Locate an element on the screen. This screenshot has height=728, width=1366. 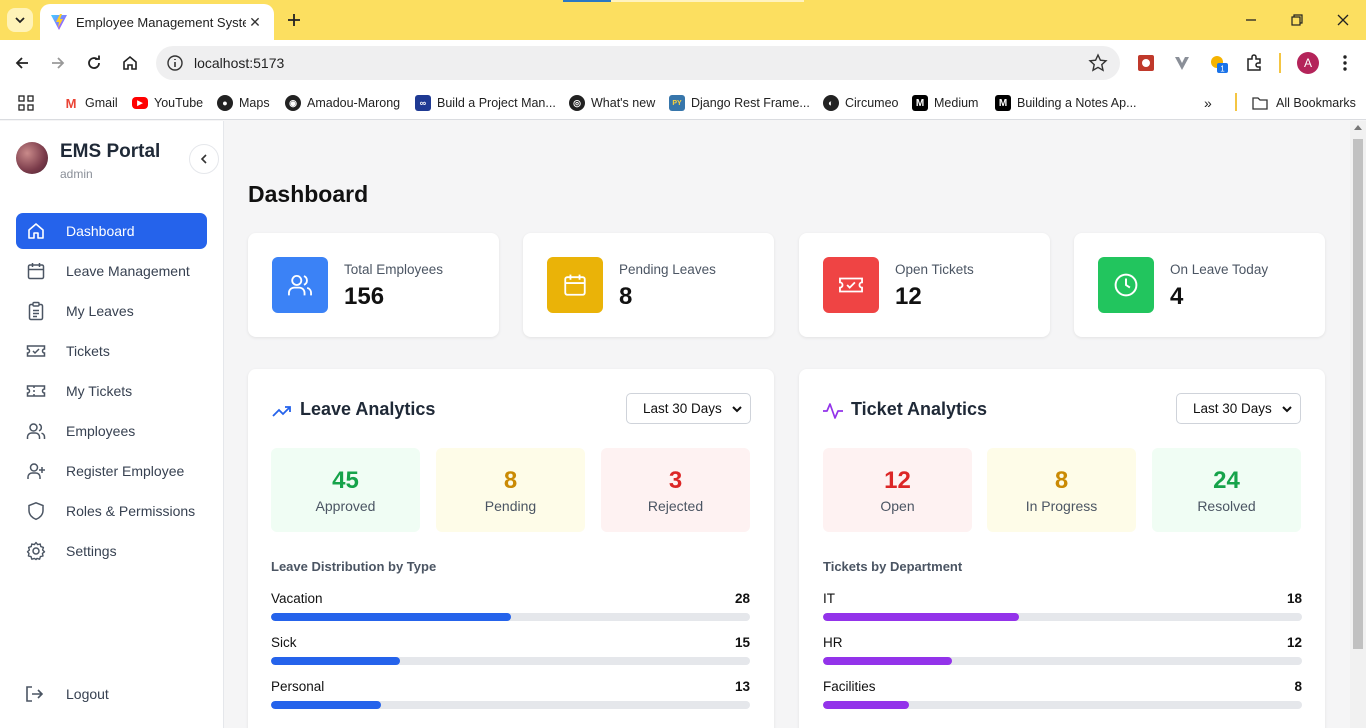
sidebar-item-dashboard: Dashboard is located at coordinates (111, 231).